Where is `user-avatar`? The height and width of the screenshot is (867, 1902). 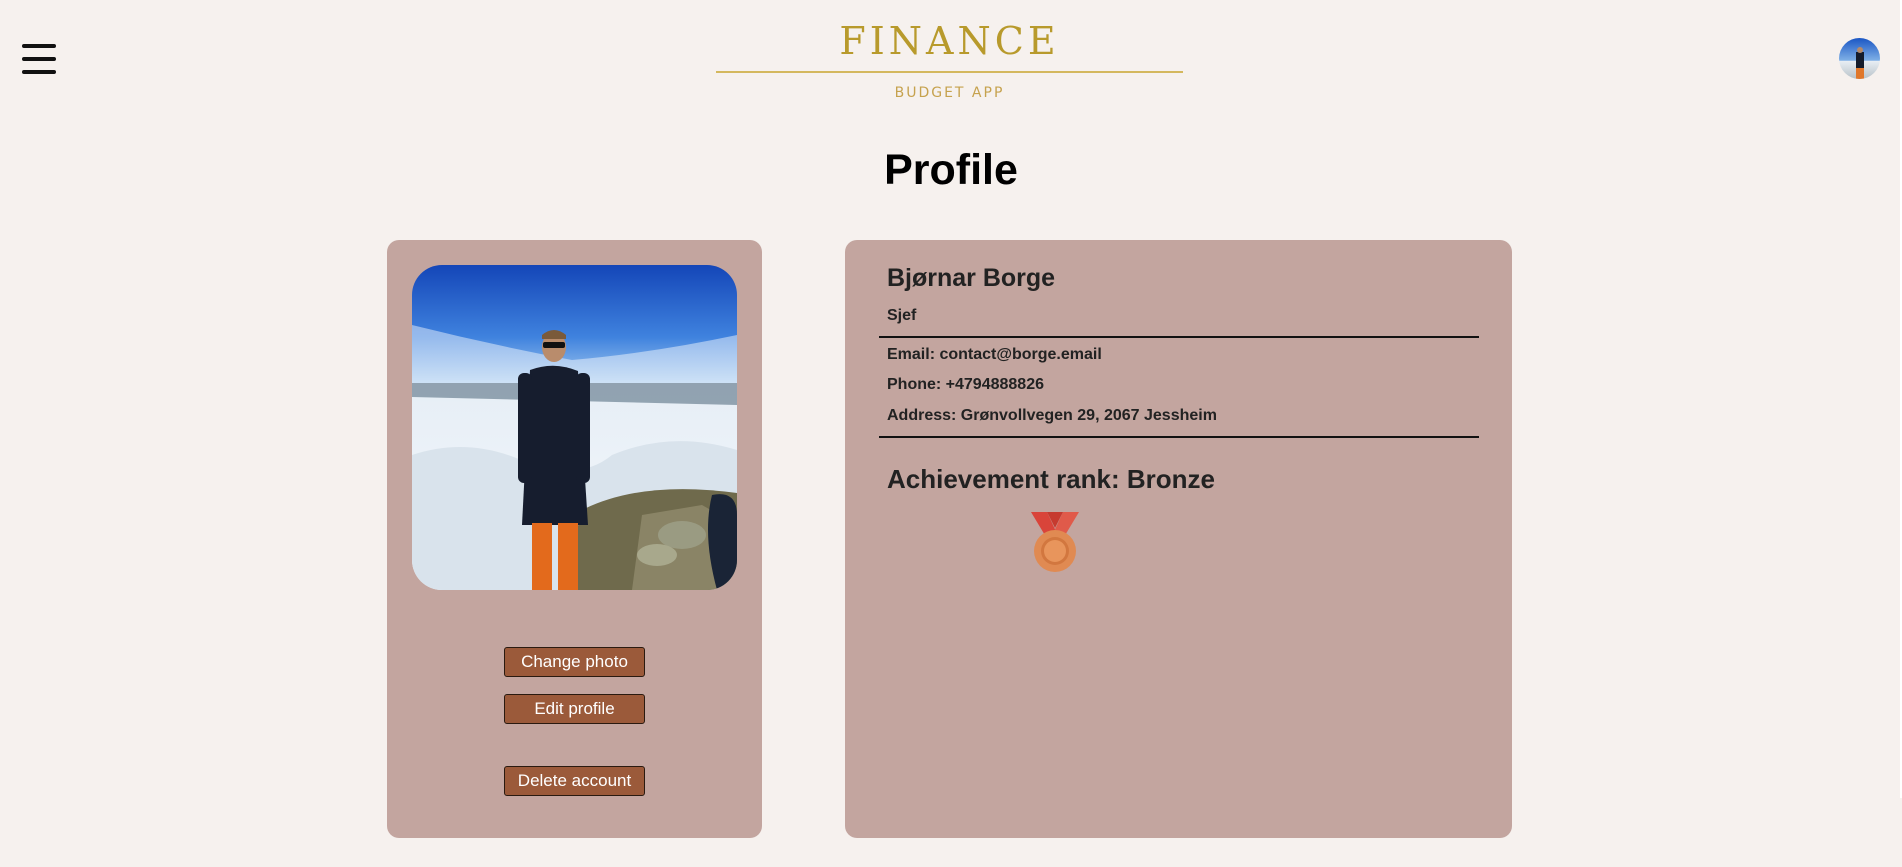 user-avatar is located at coordinates (1859, 58).